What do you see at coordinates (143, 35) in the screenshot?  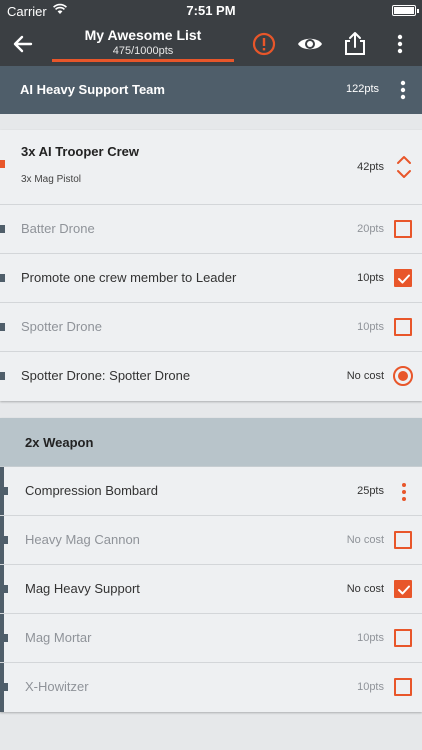 I see `page-title: My Awesome List` at bounding box center [143, 35].